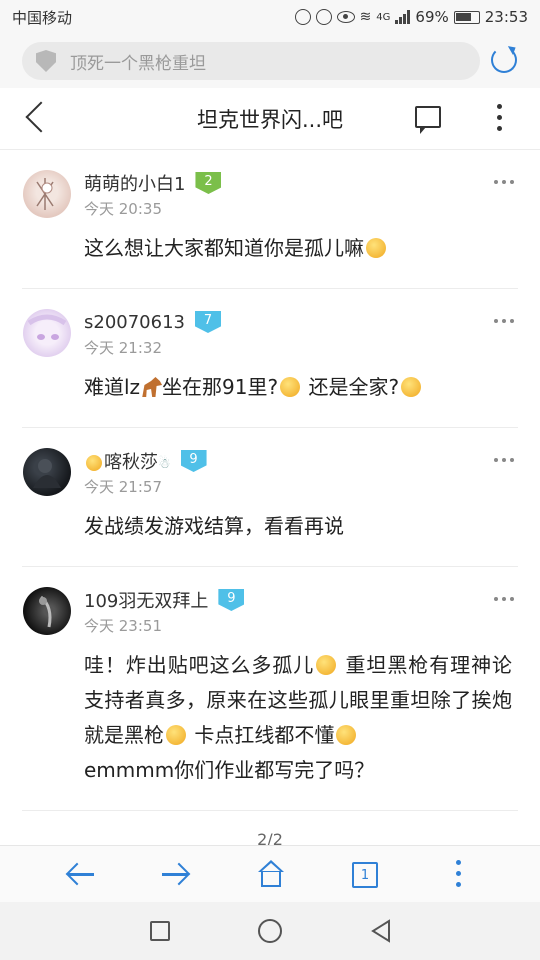  I want to click on alarm-icon, so click(323, 17).